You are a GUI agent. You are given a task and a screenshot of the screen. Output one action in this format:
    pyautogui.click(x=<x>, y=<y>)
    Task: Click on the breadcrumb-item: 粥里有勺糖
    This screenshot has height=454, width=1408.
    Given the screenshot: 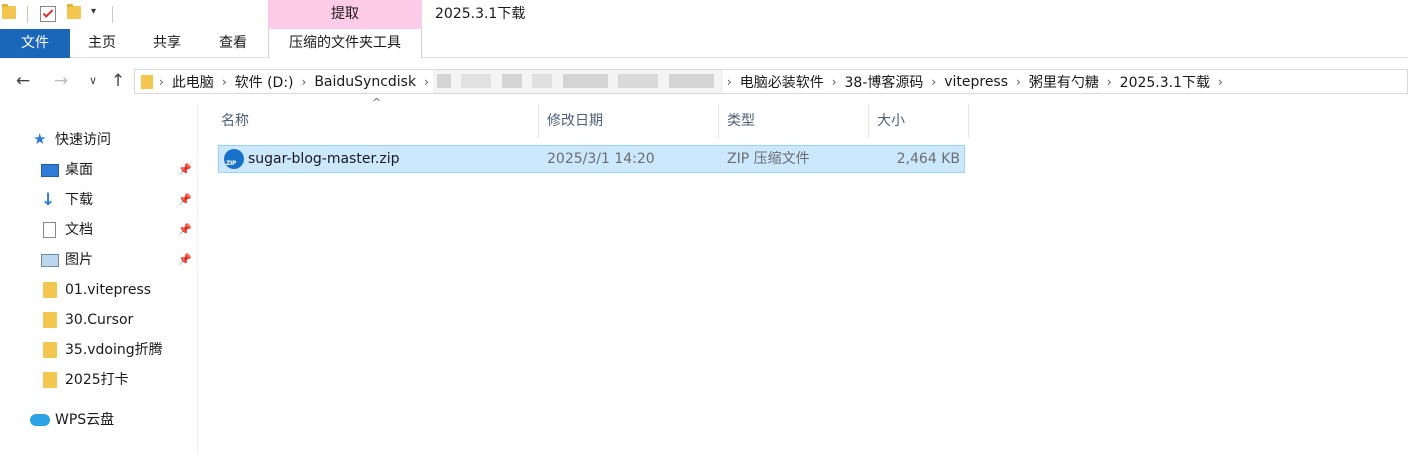 What is the action you would take?
    pyautogui.click(x=1064, y=82)
    